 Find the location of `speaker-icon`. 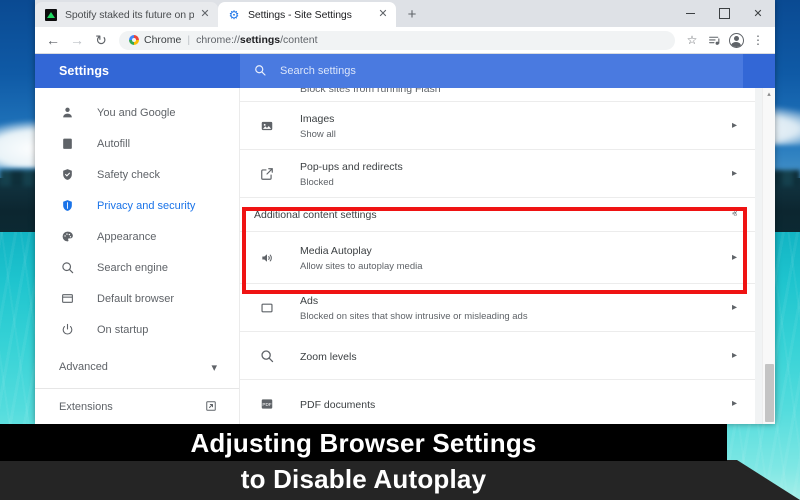

speaker-icon is located at coordinates (267, 258).